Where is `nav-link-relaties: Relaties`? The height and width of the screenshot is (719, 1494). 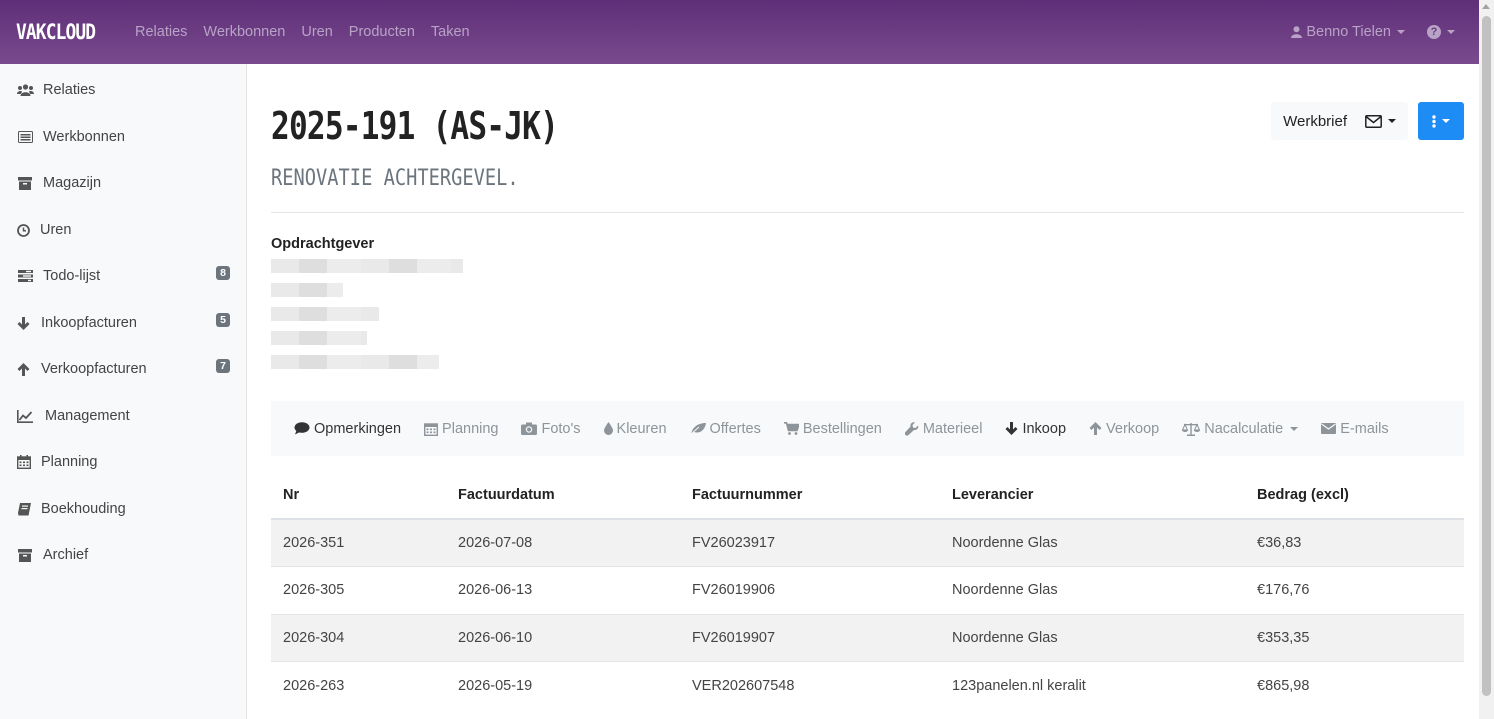
nav-link-relaties: Relaties is located at coordinates (161, 32).